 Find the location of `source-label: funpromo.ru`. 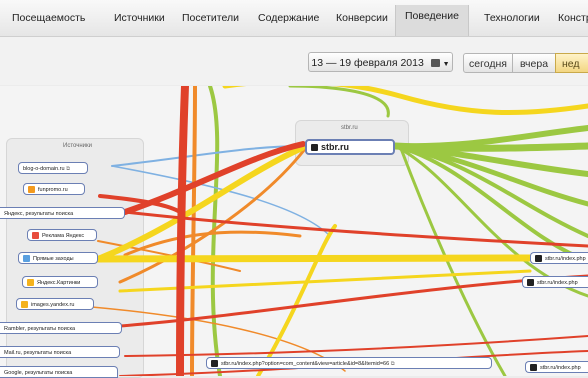

source-label: funpromo.ru is located at coordinates (53, 190).